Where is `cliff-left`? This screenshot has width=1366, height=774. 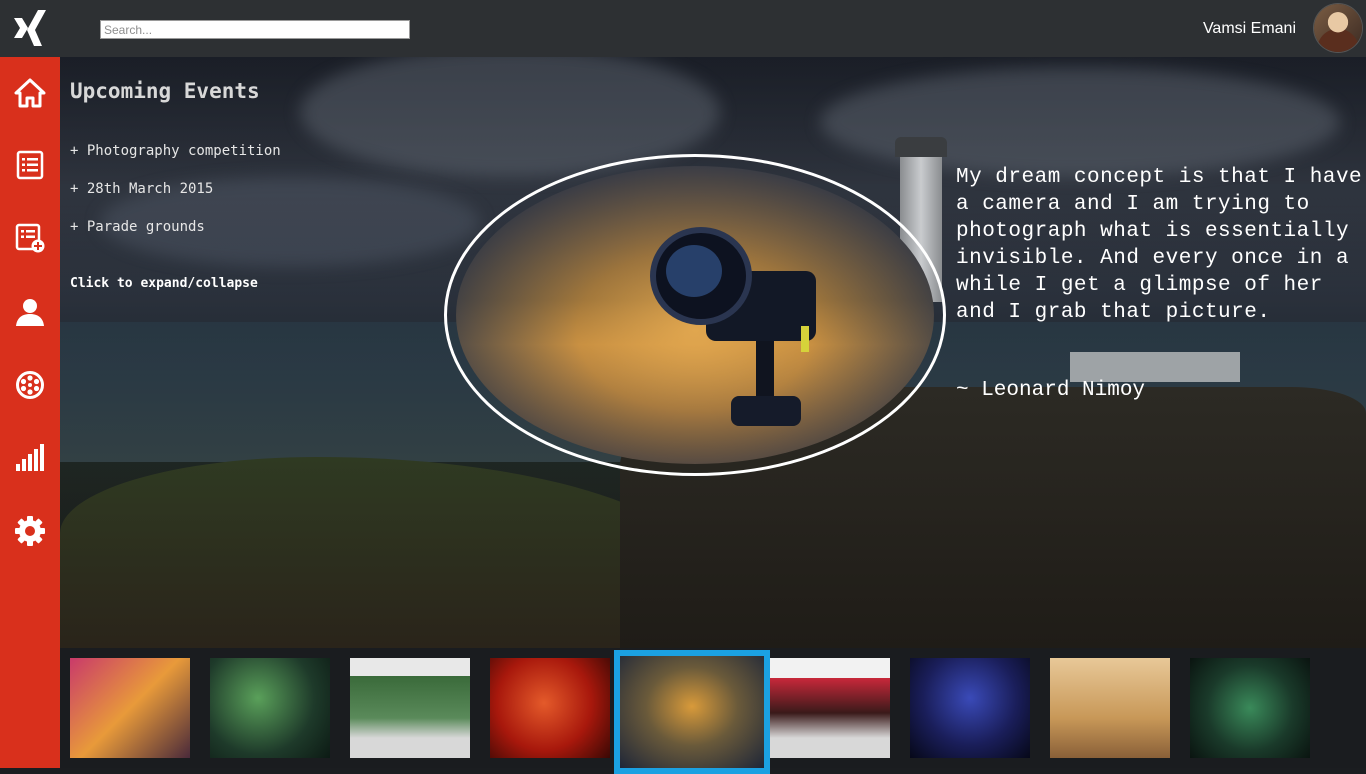 cliff-left is located at coordinates (380, 552).